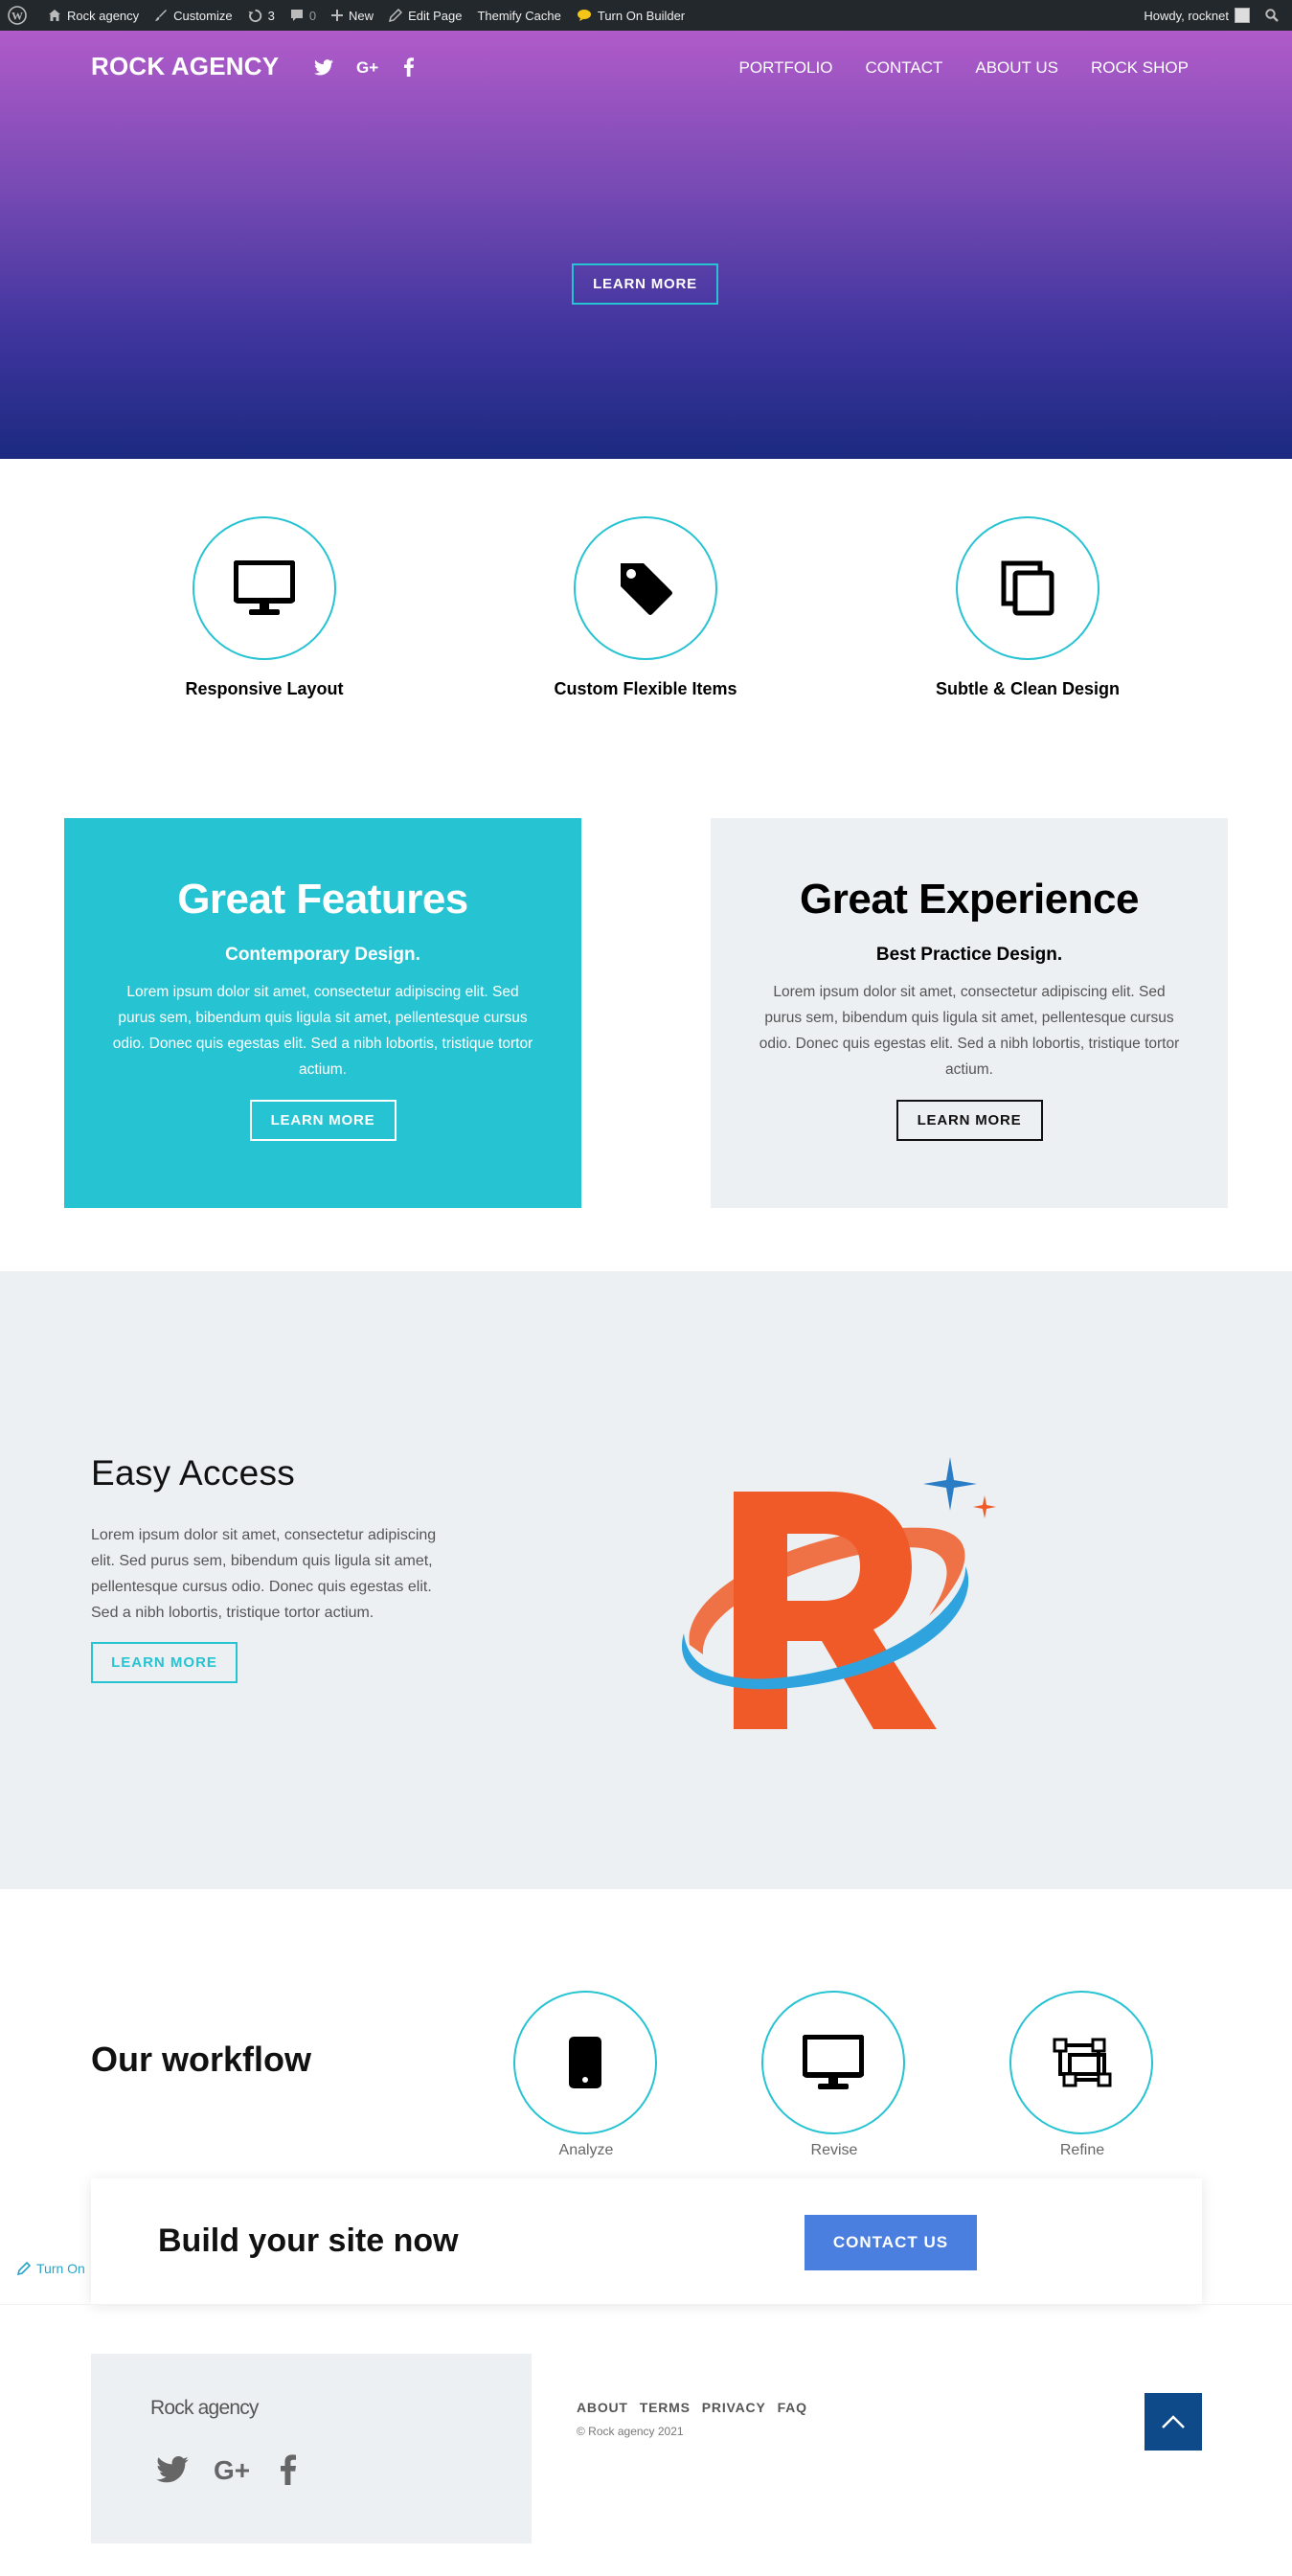 This screenshot has height=2576, width=1292. Describe the element at coordinates (303, 15) in the screenshot. I see `admin-comments-link: 0` at that location.